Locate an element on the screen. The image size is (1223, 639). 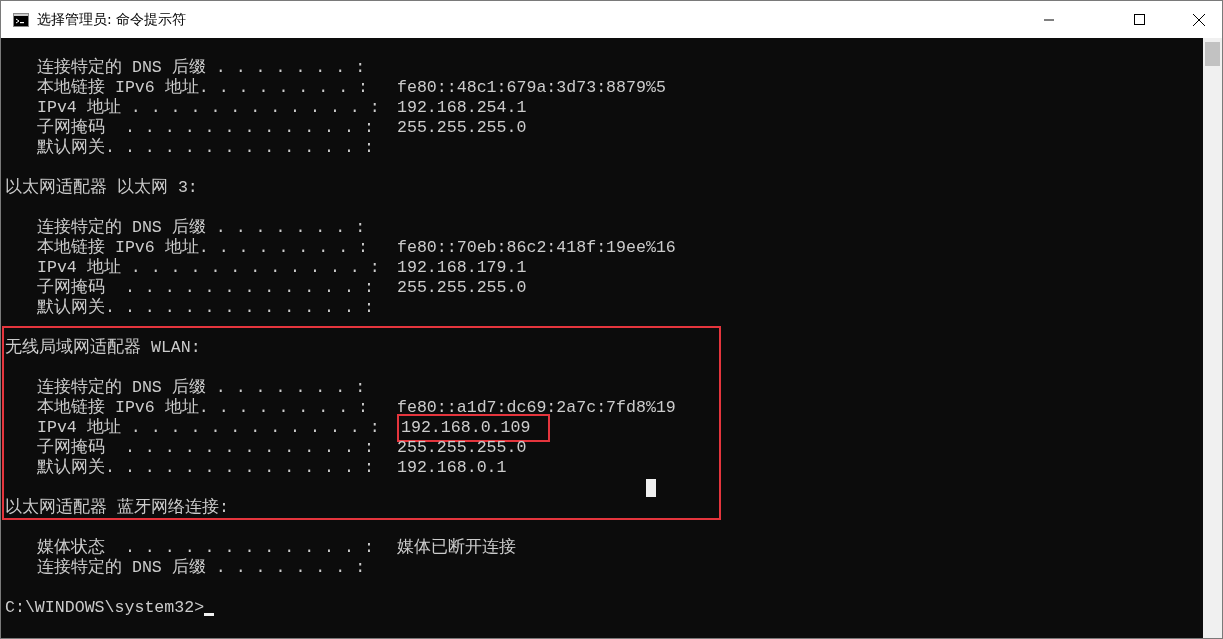
property-value: 192.168.179.1 is located at coordinates (462, 268).